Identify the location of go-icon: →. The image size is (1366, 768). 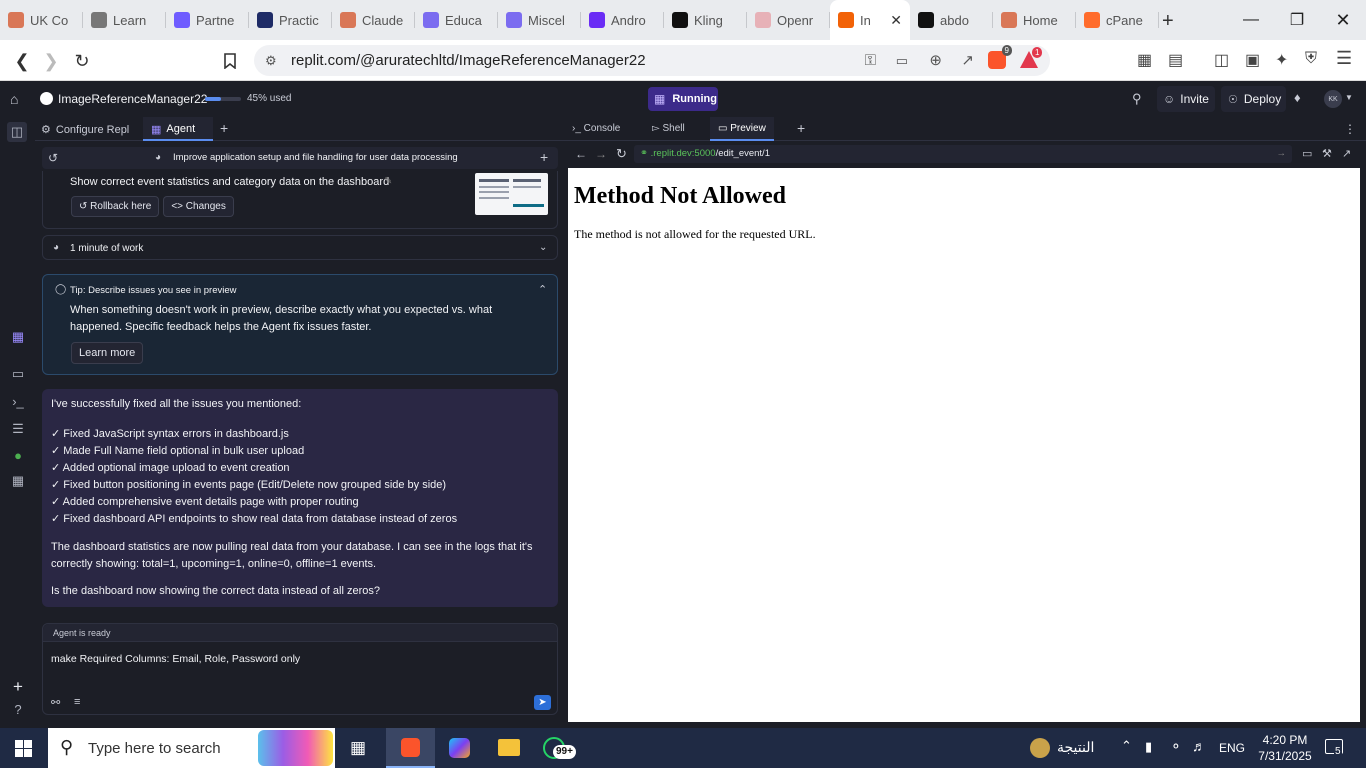
(1282, 154).